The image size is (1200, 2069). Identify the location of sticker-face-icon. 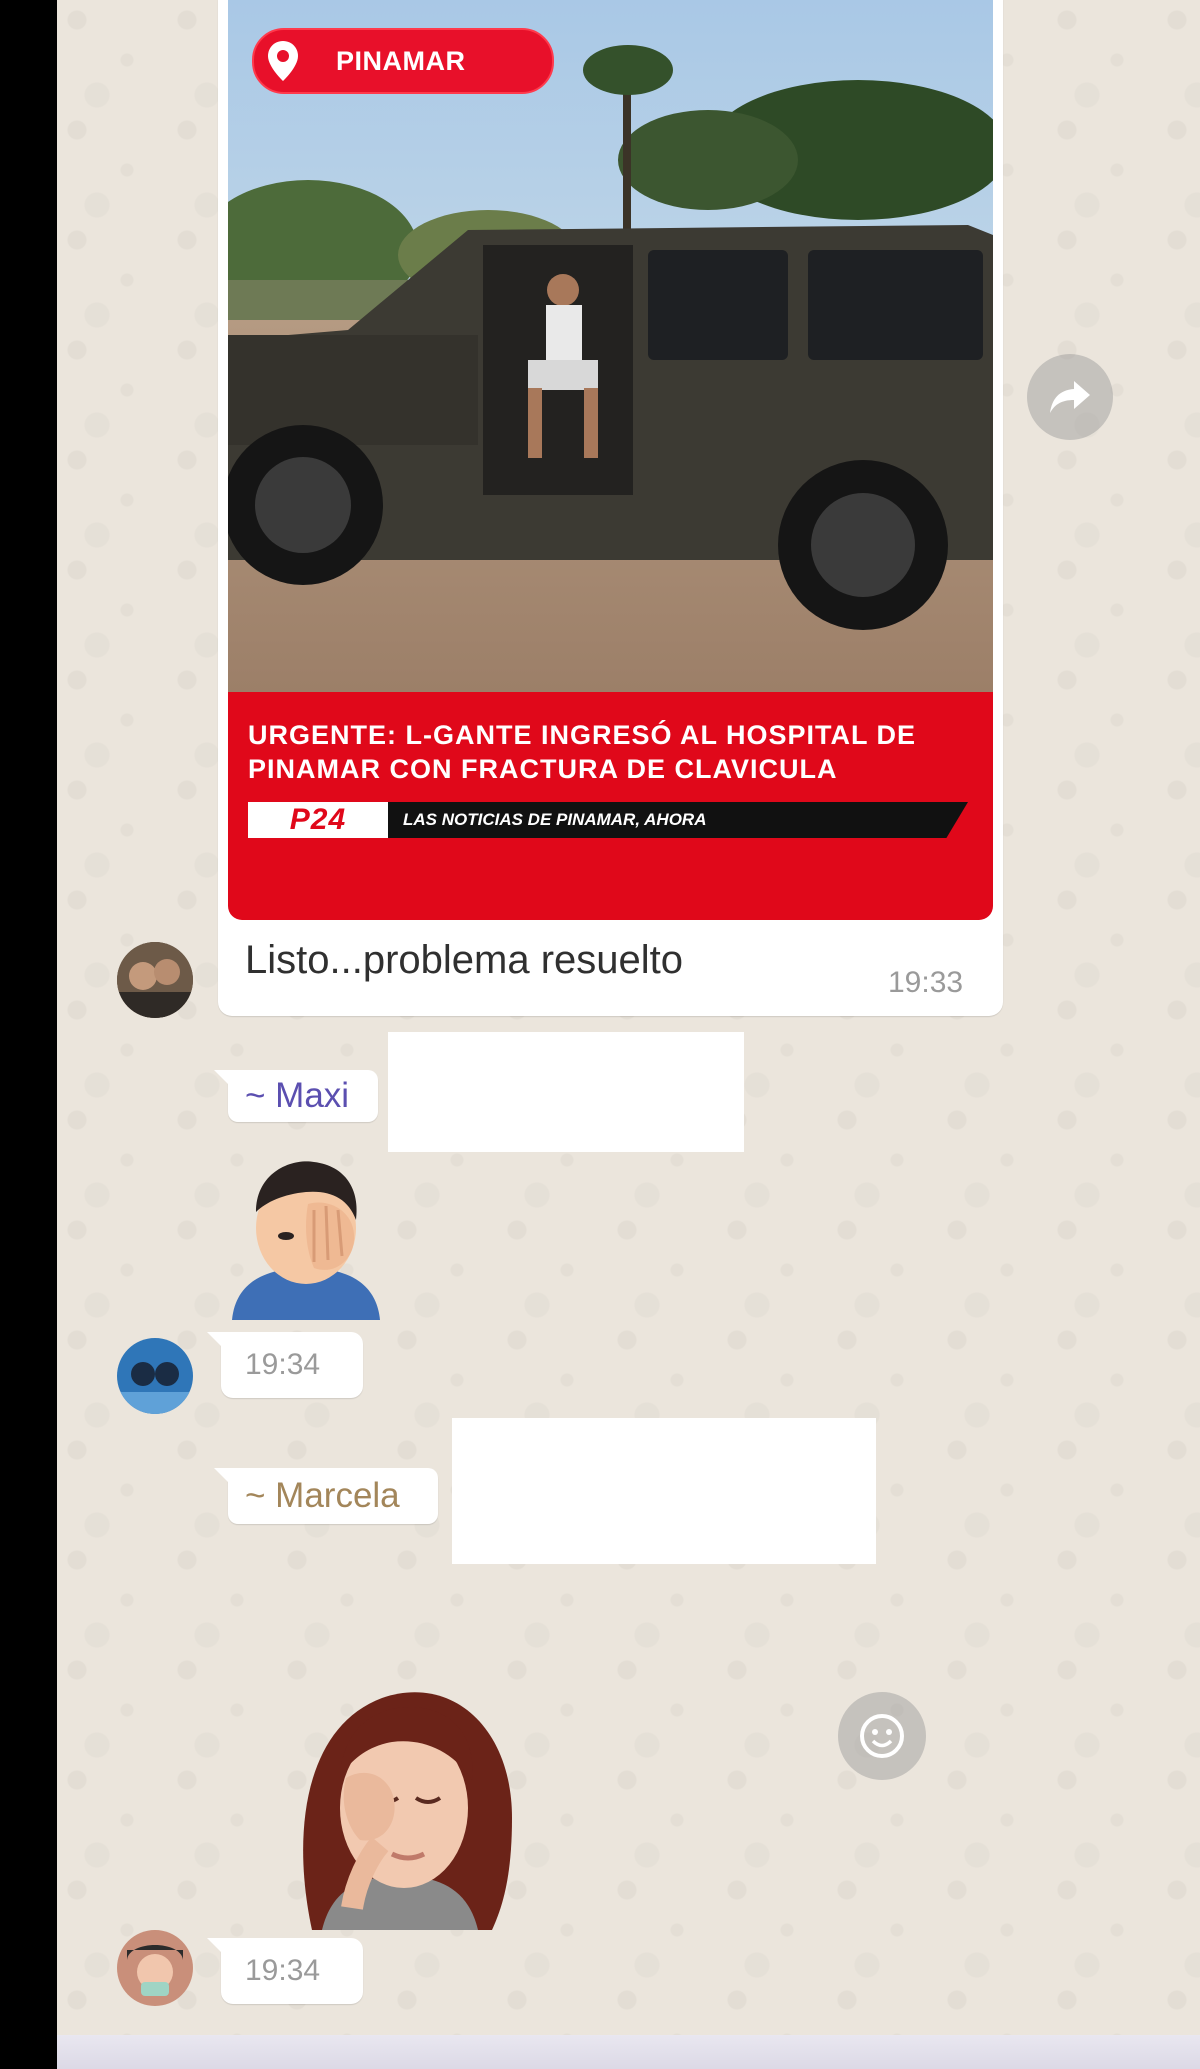
(882, 1736).